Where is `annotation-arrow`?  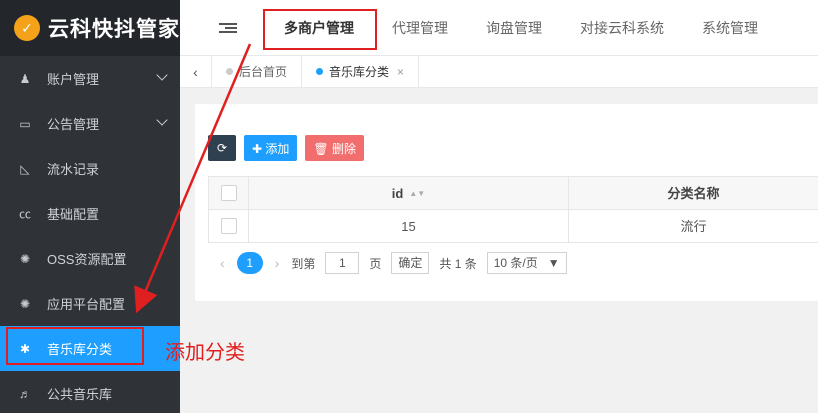 annotation-arrow is located at coordinates (193, 178).